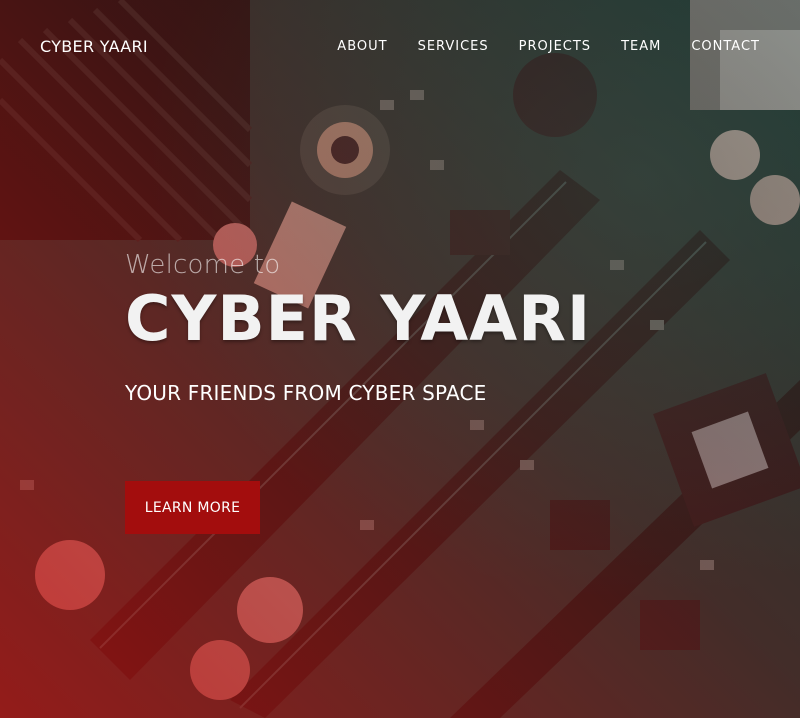 The image size is (800, 718). Describe the element at coordinates (306, 393) in the screenshot. I see `hero-tagline: YOUR FRIENDS FROM CYBER SPACE` at that location.